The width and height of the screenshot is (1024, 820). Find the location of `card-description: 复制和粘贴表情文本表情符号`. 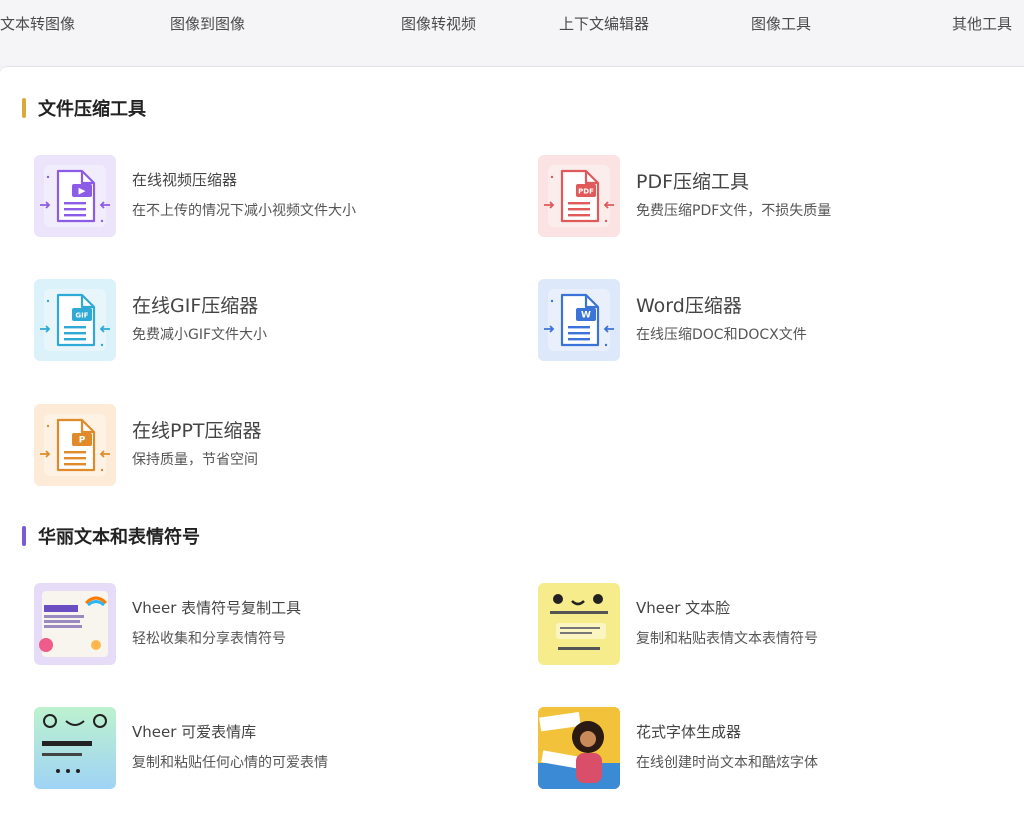

card-description: 复制和粘贴表情文本表情符号 is located at coordinates (727, 639).